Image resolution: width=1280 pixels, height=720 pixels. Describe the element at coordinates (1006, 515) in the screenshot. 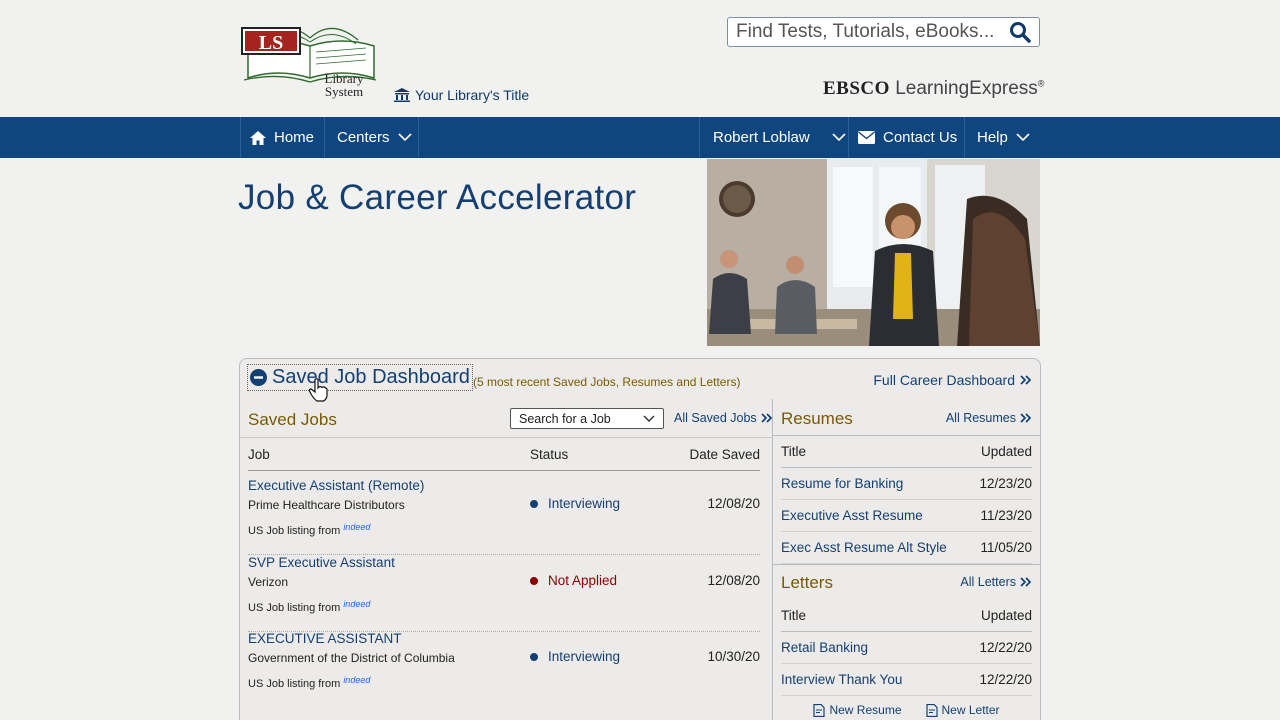

I see `resume-updated: 11/23/20` at that location.